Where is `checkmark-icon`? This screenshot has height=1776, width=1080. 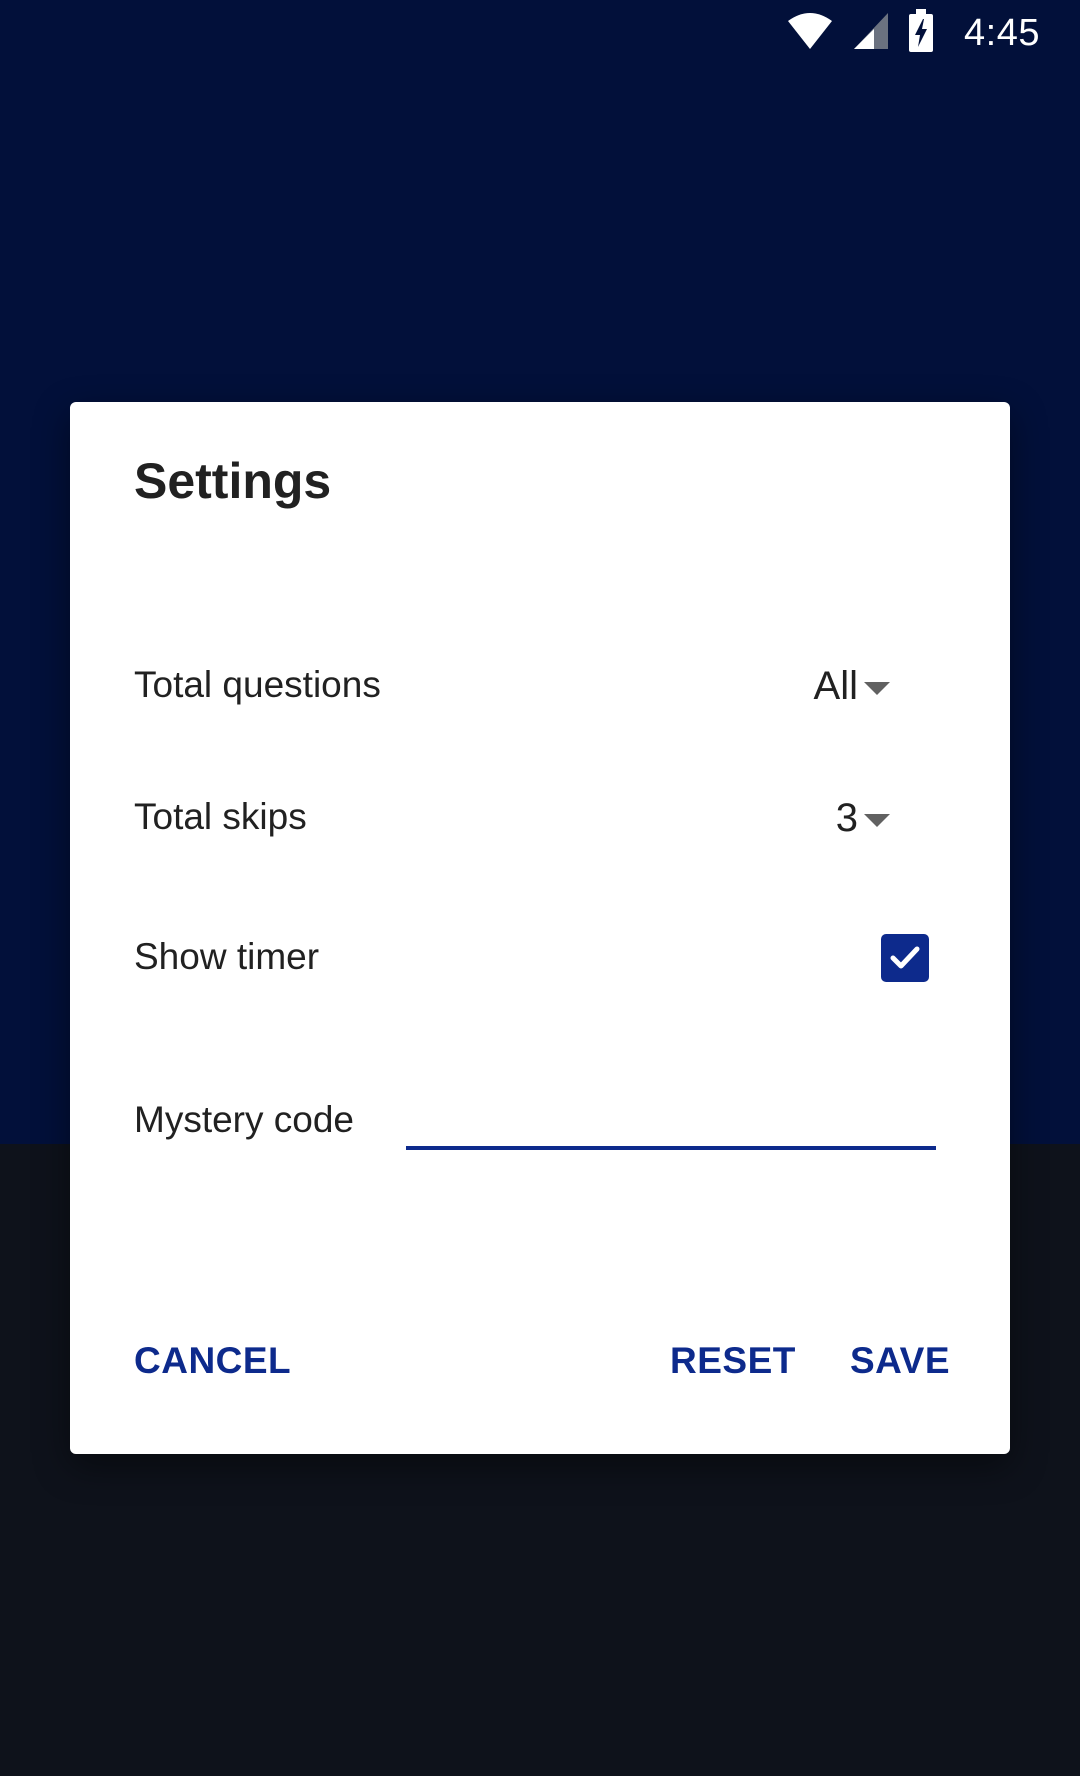 checkmark-icon is located at coordinates (905, 957).